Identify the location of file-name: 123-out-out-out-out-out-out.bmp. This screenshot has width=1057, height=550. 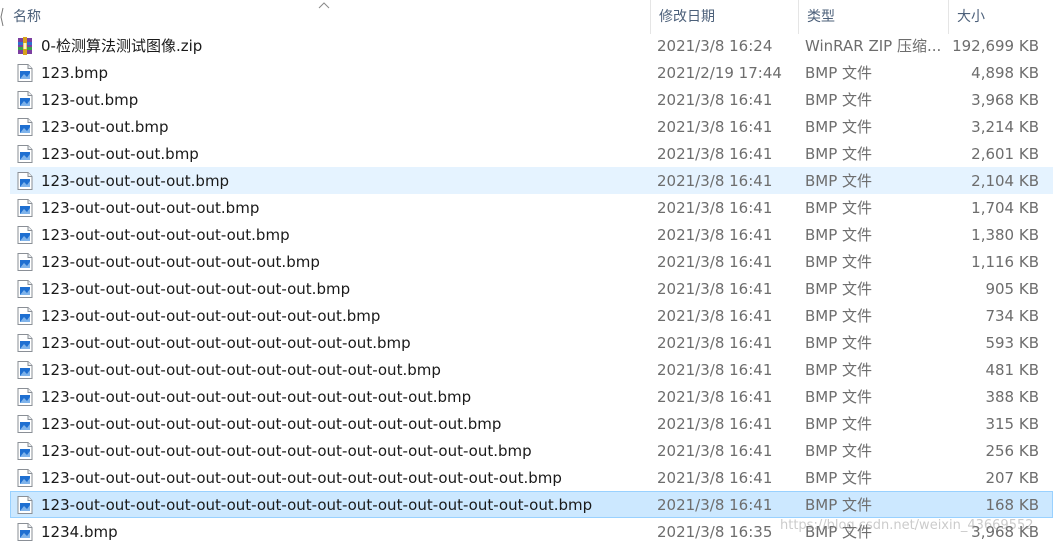
(165, 235).